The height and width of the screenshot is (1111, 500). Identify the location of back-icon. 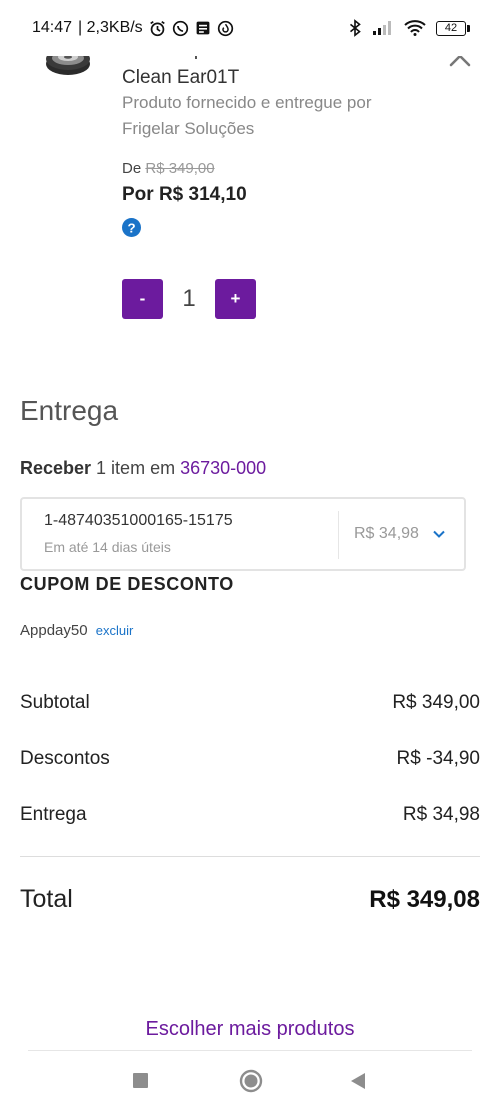
(358, 1081).